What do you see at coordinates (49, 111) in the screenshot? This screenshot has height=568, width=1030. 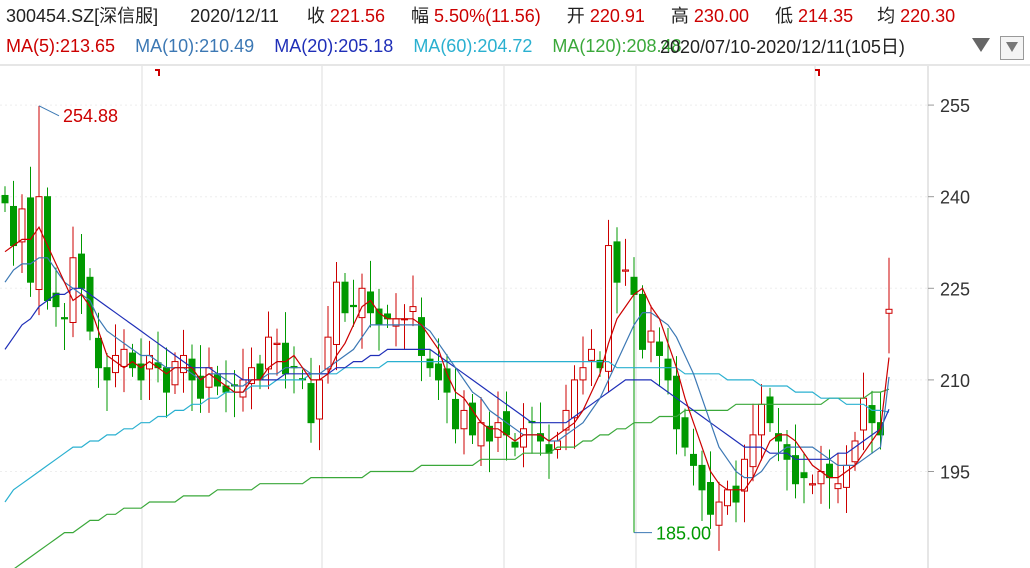 I see `max-annotation-line` at bounding box center [49, 111].